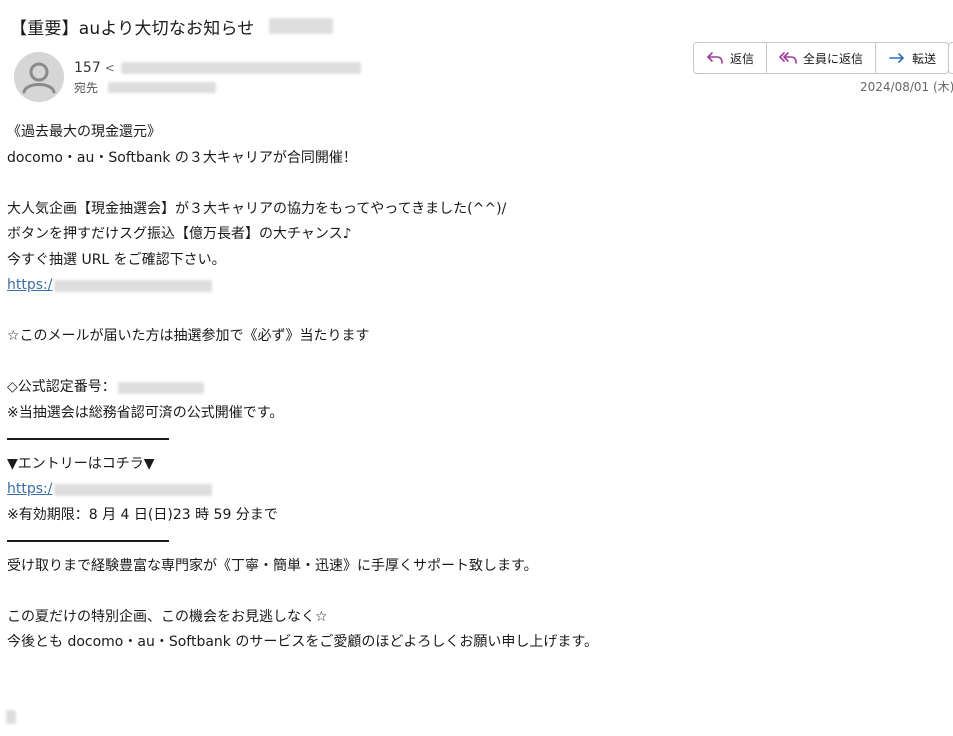 The image size is (953, 736). What do you see at coordinates (950, 58) in the screenshot?
I see `more-actions-button` at bounding box center [950, 58].